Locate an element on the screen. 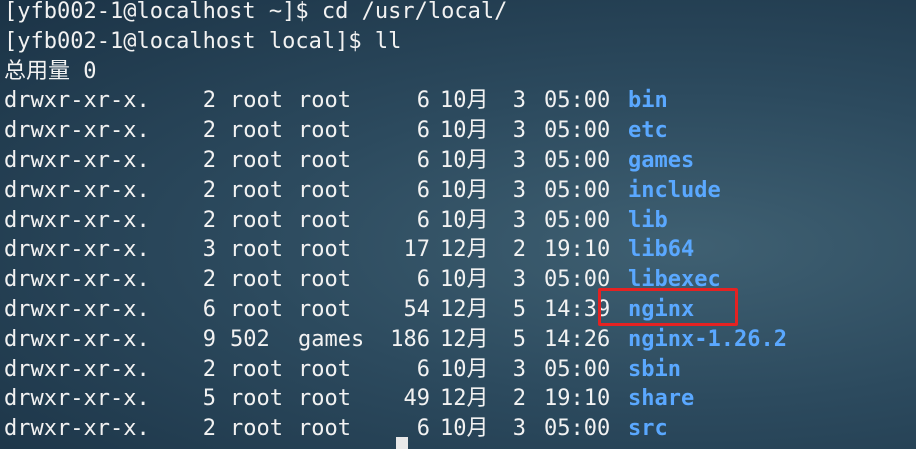 The height and width of the screenshot is (449, 916). filename-cell: lib64 is located at coordinates (661, 250).